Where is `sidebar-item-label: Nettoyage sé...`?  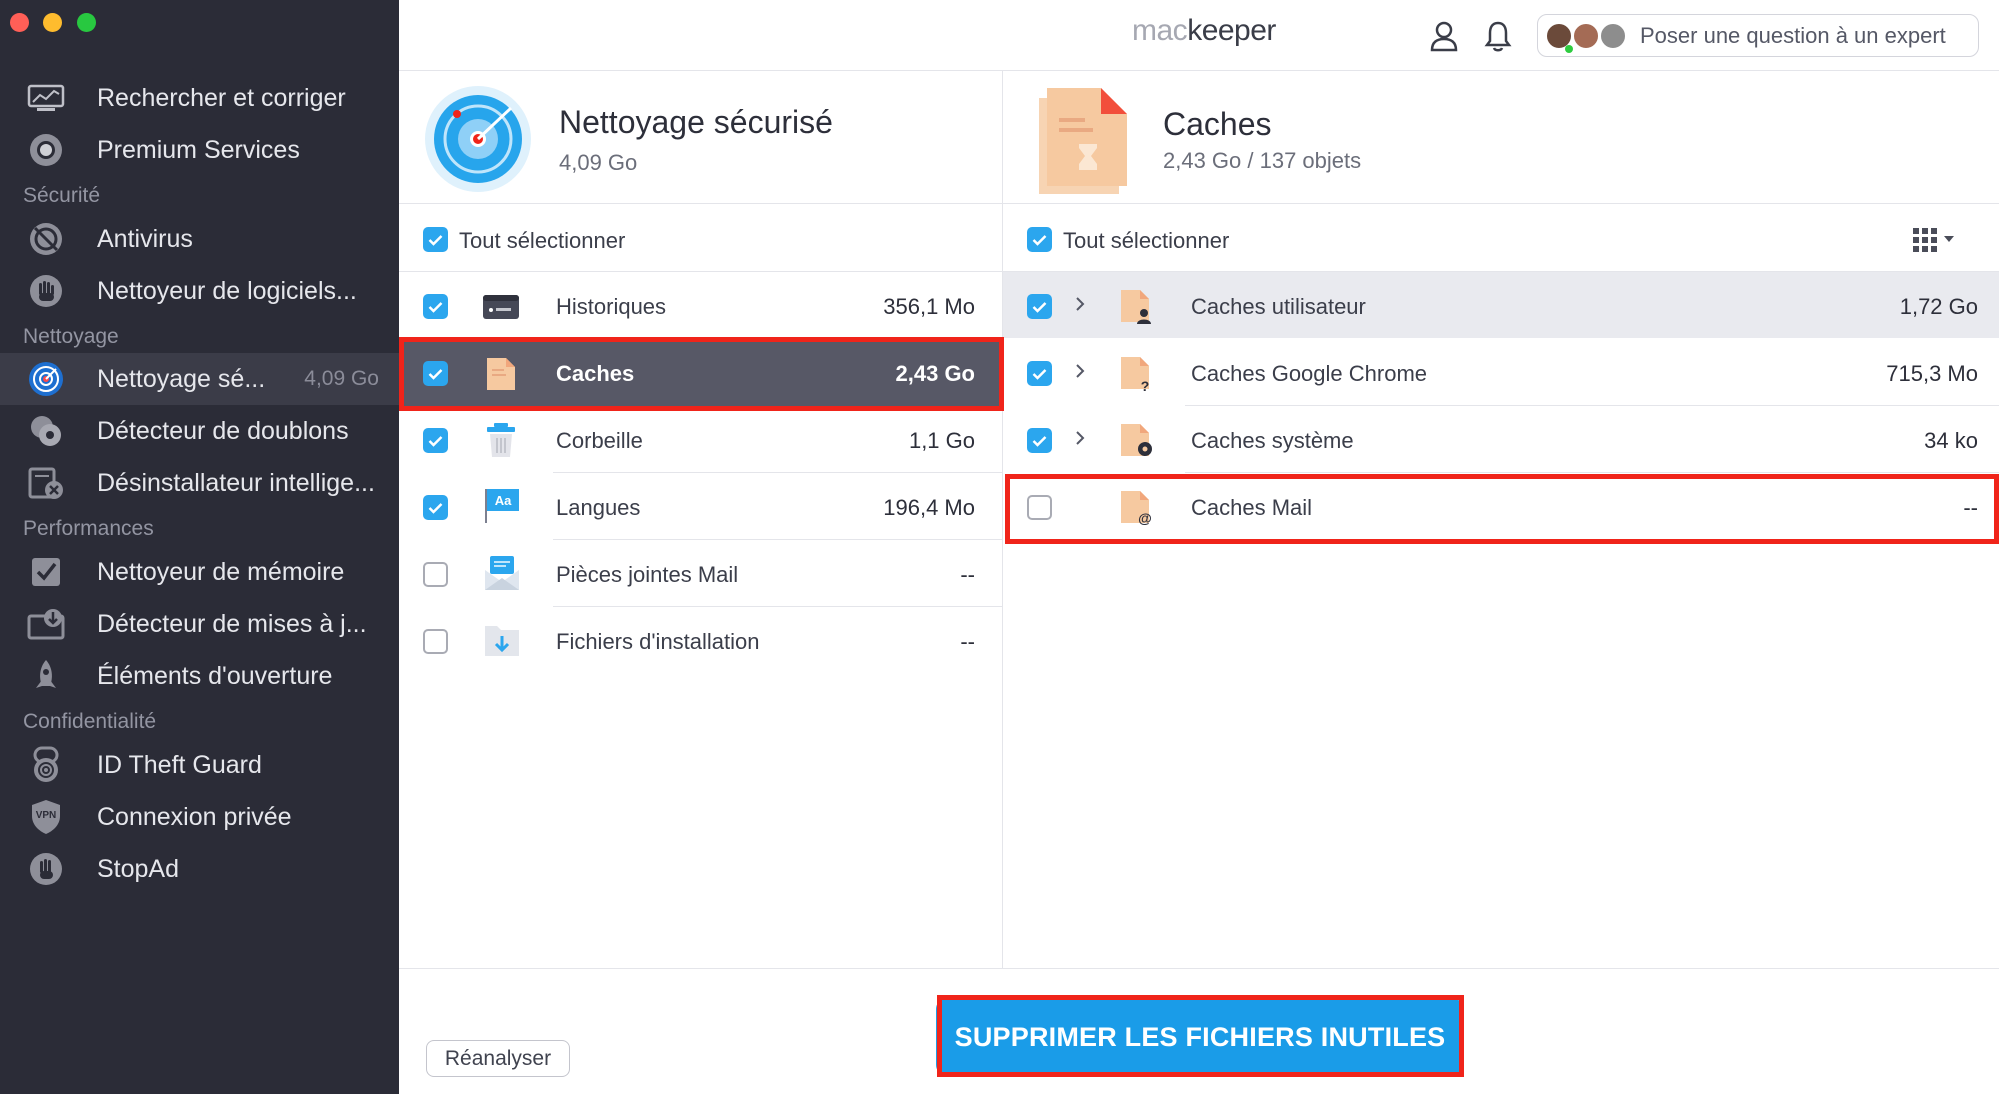
sidebar-item-label: Nettoyage sé... is located at coordinates (181, 378).